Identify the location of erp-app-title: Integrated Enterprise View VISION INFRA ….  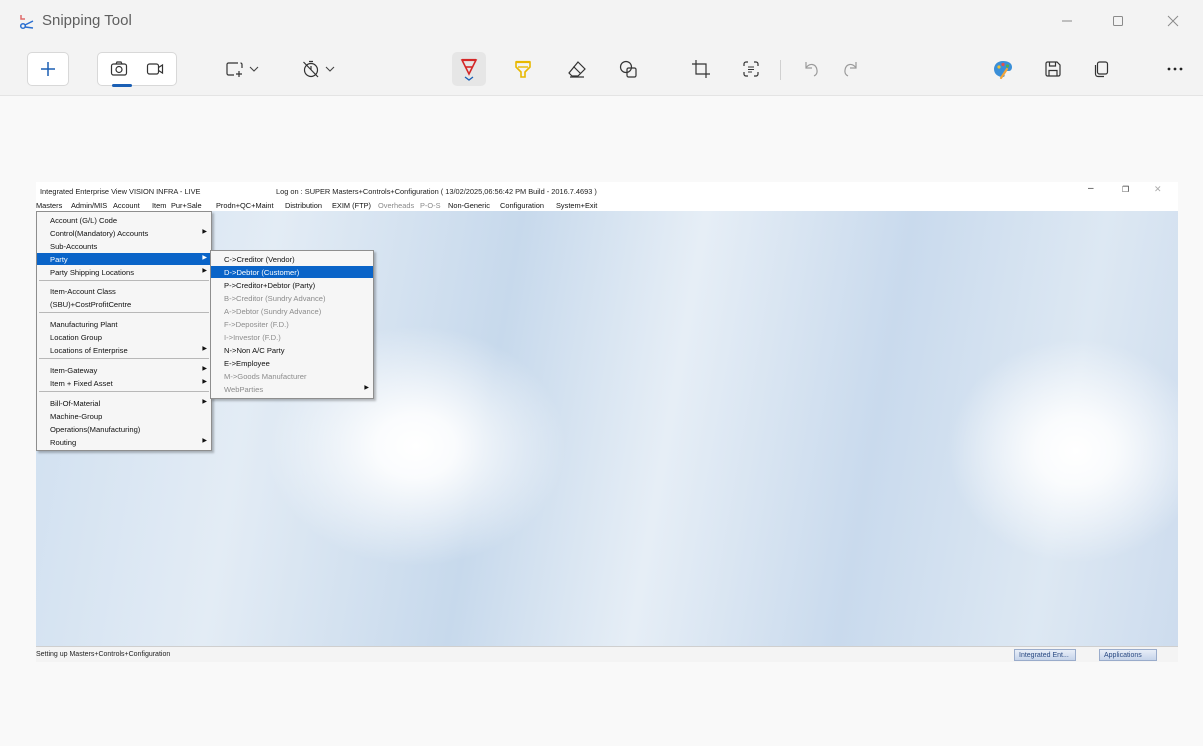
(120, 191).